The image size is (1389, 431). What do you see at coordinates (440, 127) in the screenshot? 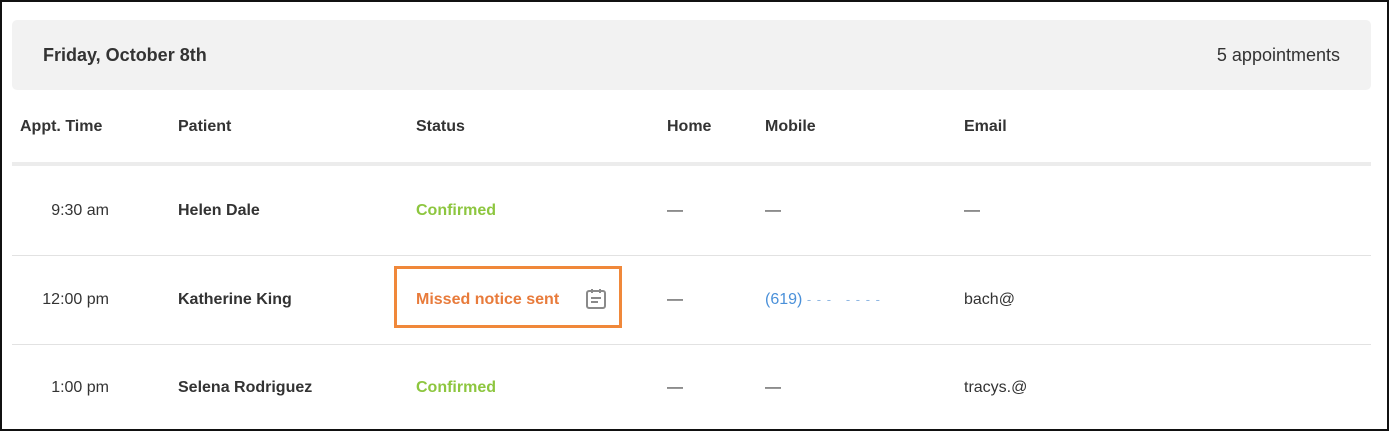
I see `column-header-status: Status` at bounding box center [440, 127].